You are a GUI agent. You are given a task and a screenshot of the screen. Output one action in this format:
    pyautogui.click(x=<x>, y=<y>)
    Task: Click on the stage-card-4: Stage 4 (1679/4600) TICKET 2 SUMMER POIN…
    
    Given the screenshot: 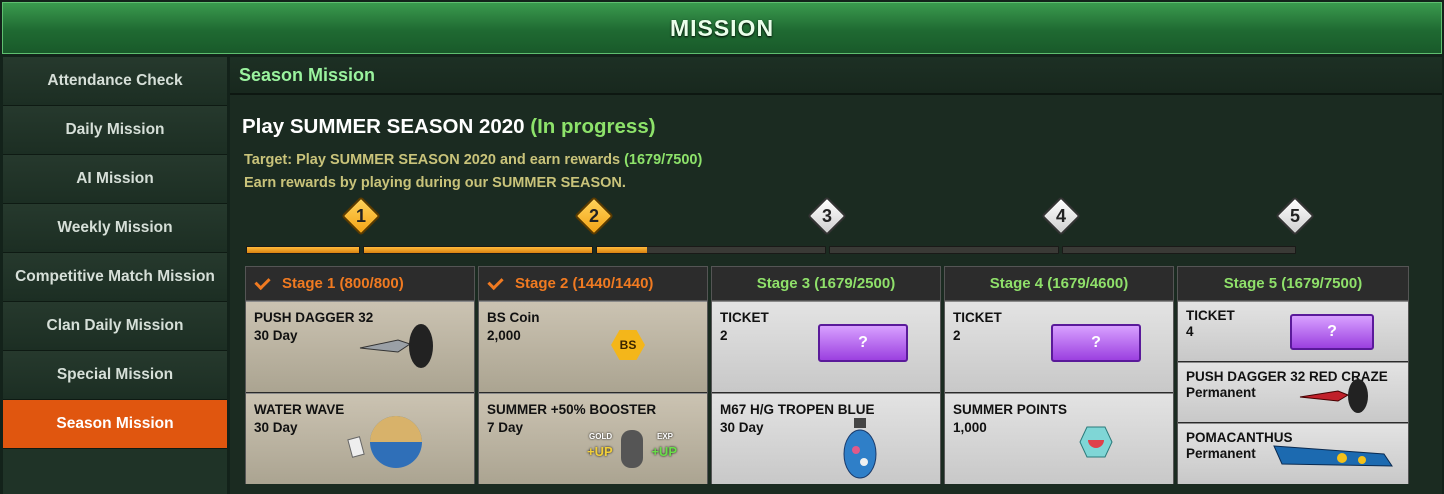 What is the action you would take?
    pyautogui.click(x=1059, y=375)
    